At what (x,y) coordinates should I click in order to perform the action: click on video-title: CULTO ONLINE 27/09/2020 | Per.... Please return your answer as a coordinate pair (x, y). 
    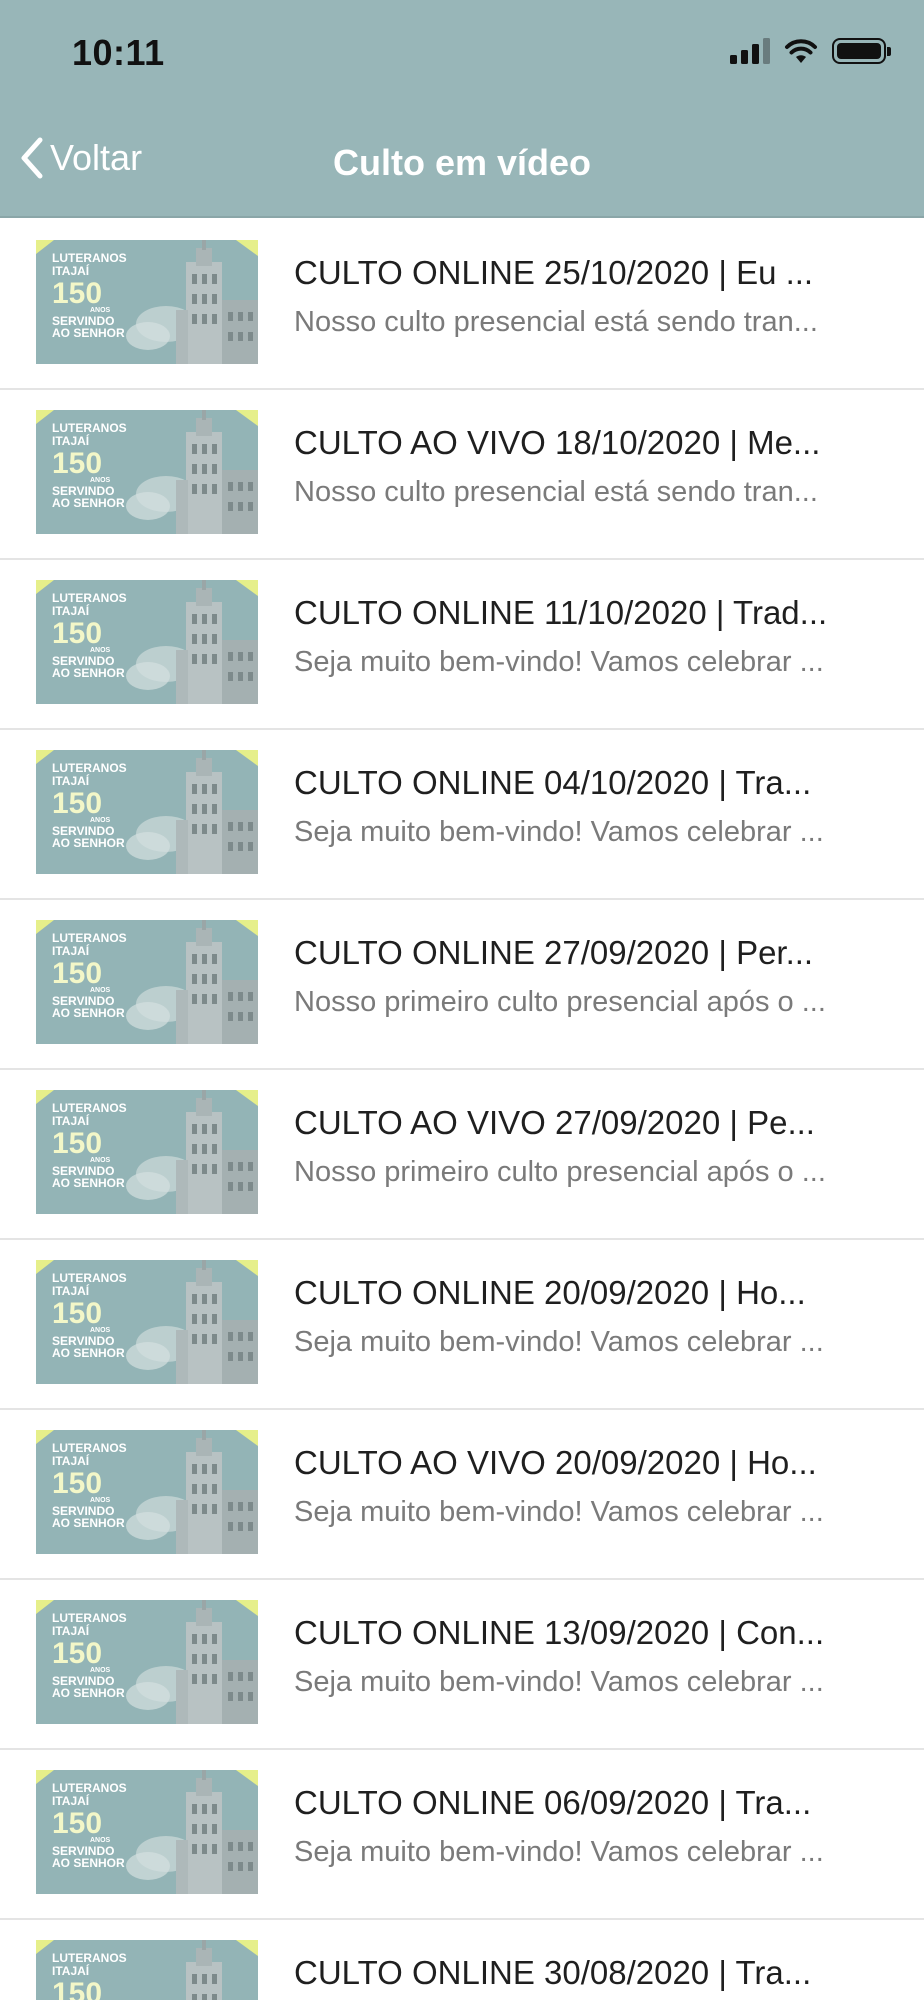
    Looking at the image, I should click on (554, 952).